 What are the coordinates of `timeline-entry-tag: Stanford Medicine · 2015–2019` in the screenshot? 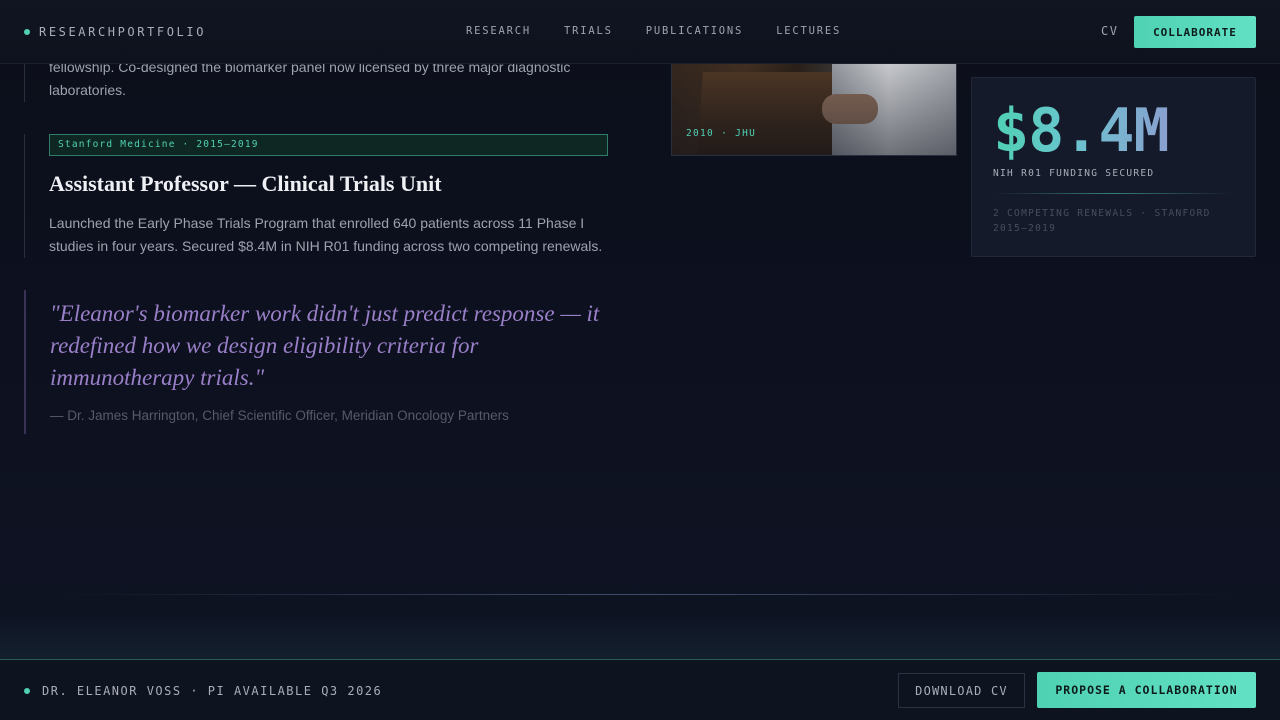 It's located at (328, 145).